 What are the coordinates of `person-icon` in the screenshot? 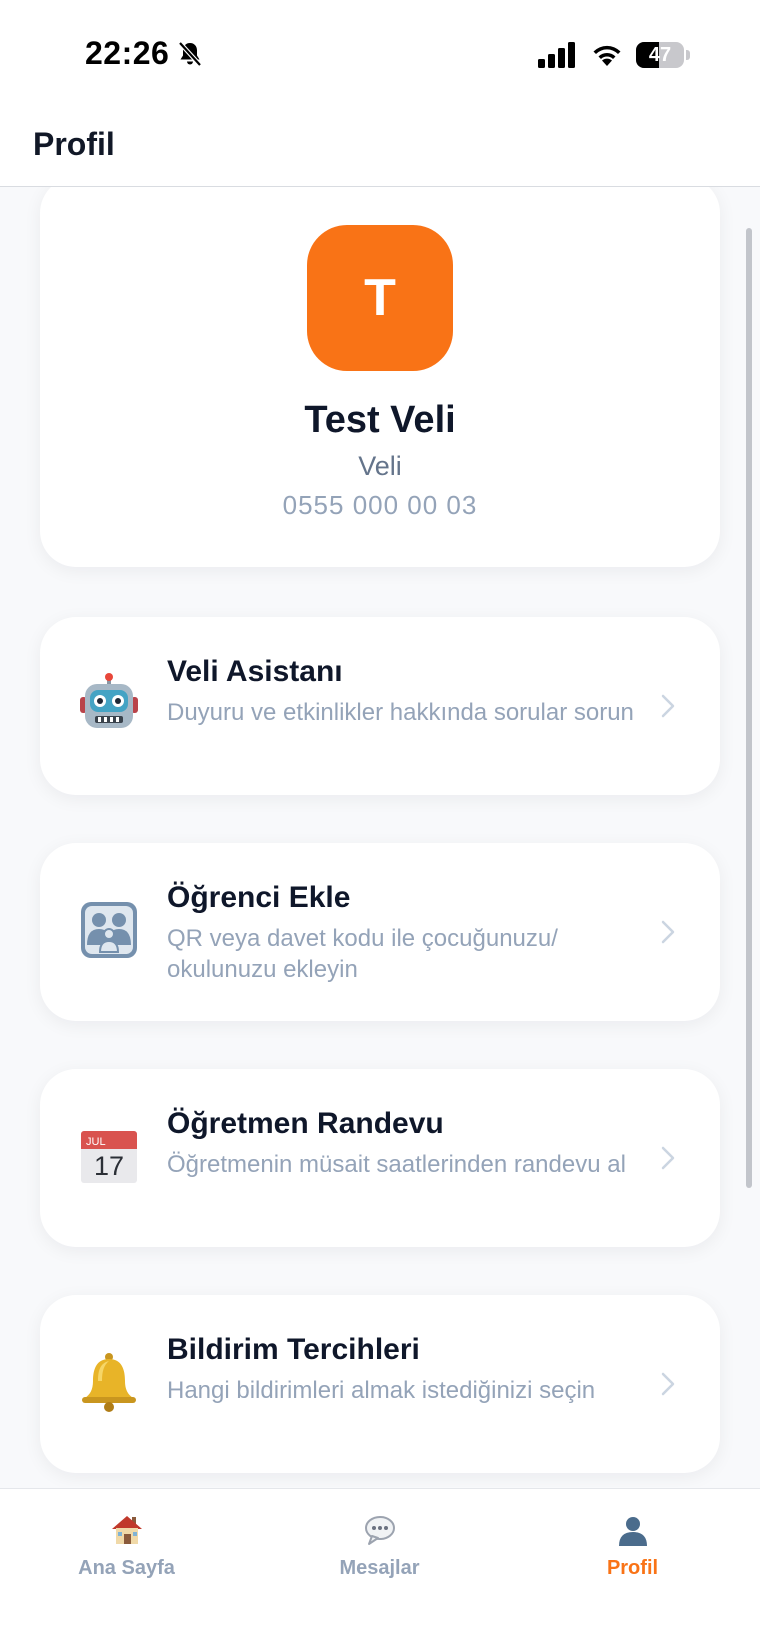 It's located at (633, 1531).